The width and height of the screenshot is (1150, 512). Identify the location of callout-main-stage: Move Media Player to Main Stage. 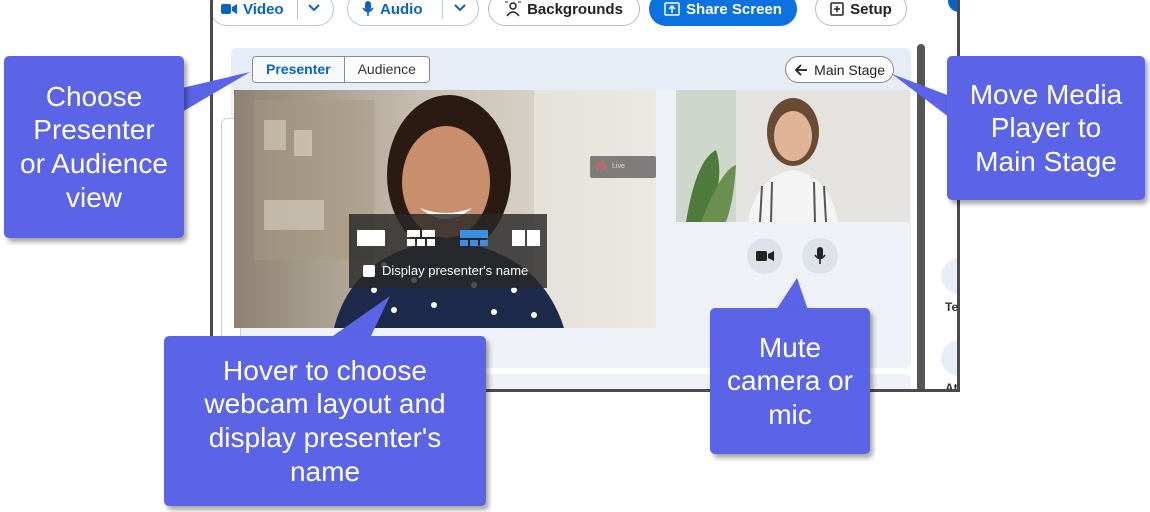
(1046, 128).